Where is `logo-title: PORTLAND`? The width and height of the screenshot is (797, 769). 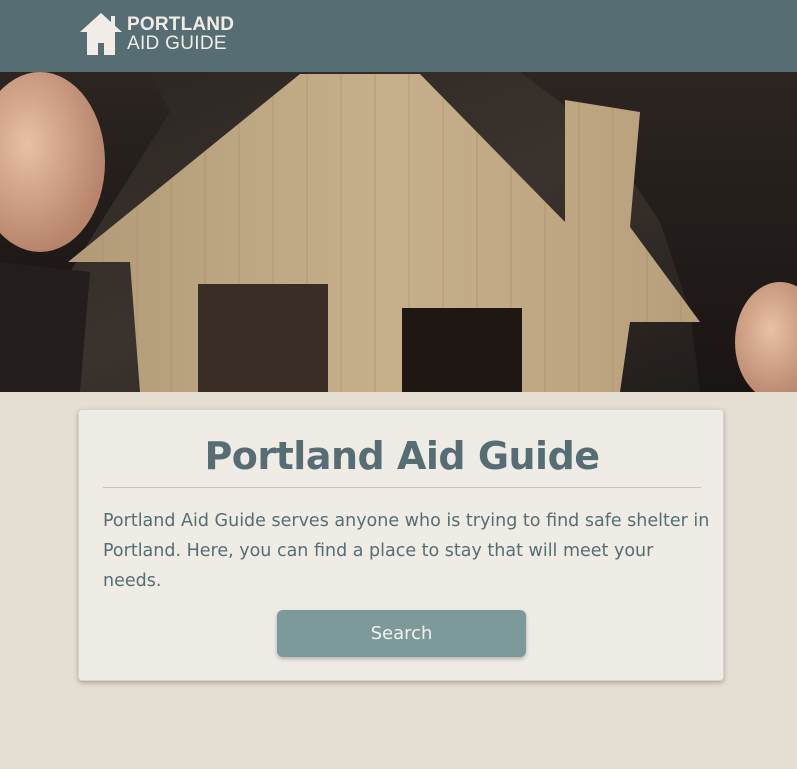
logo-title: PORTLAND is located at coordinates (181, 24).